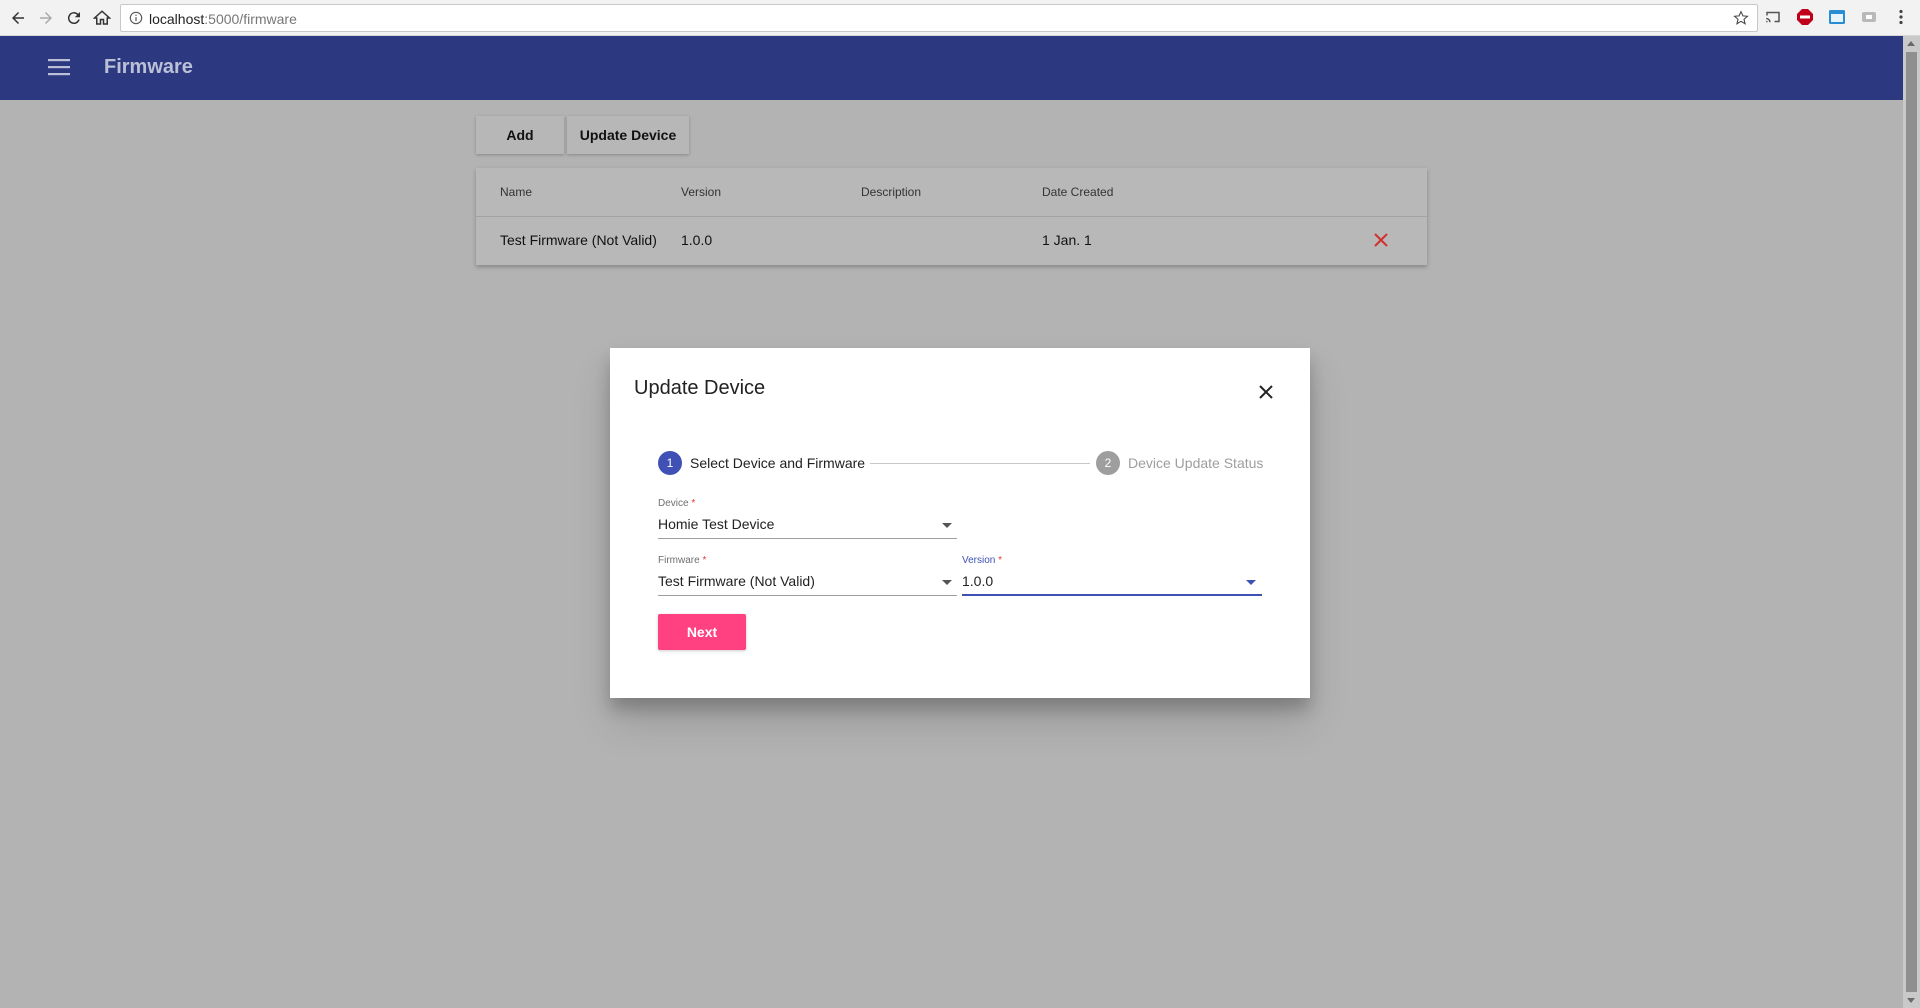 This screenshot has width=1920, height=1008. What do you see at coordinates (59, 67) in the screenshot?
I see `hamburger-menu-icon` at bounding box center [59, 67].